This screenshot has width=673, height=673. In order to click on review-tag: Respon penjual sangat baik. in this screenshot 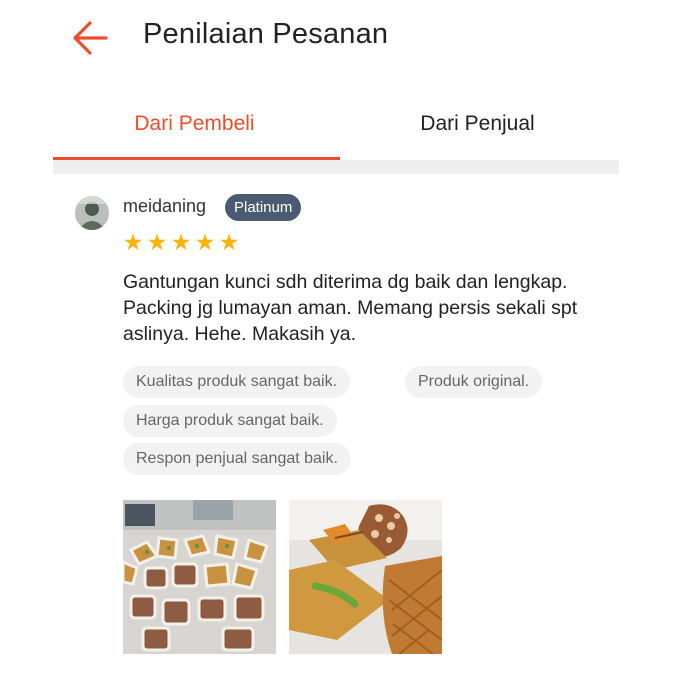, I will do `click(237, 459)`.